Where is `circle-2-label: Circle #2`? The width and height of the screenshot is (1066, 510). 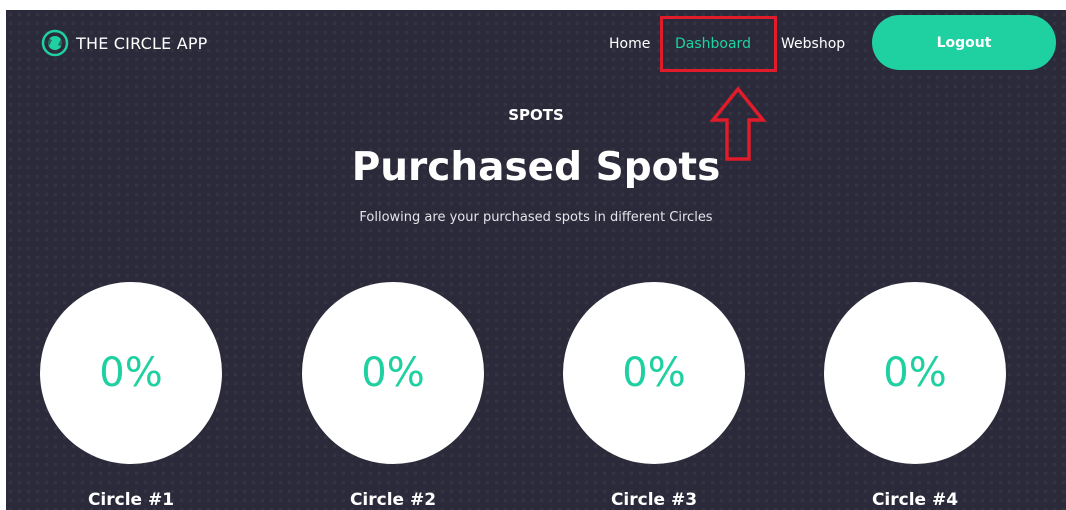 circle-2-label: Circle #2 is located at coordinates (393, 500).